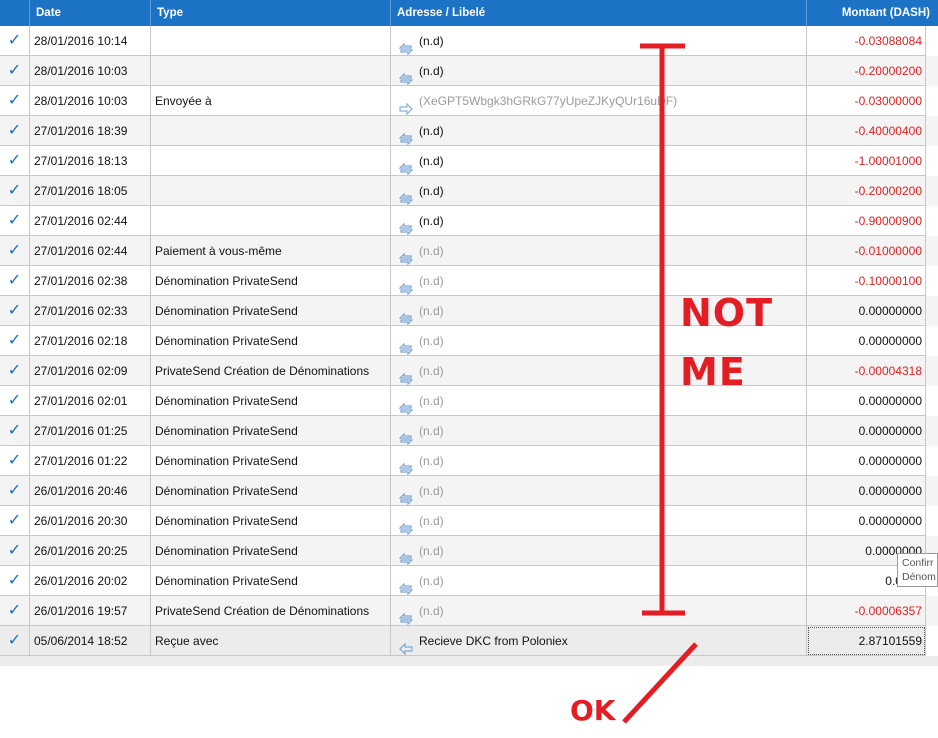 Image resolution: width=938 pixels, height=738 pixels. I want to click on annotation-ok: OK, so click(593, 710).